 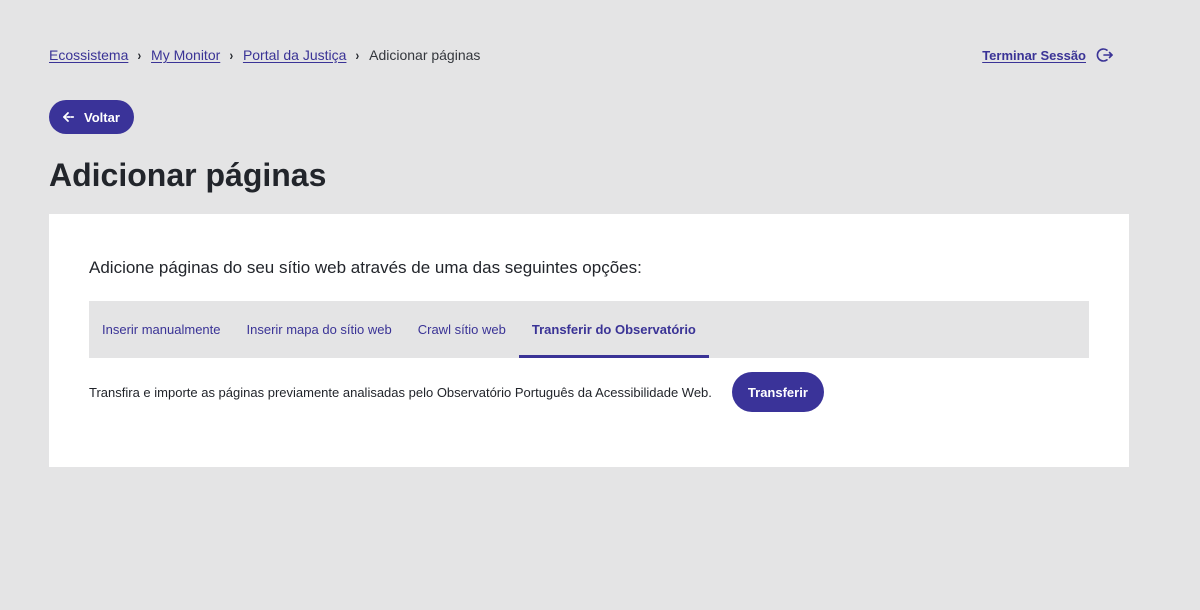 I want to click on tab-crawl-sitio-web: Crawl sítio web, so click(x=462, y=329).